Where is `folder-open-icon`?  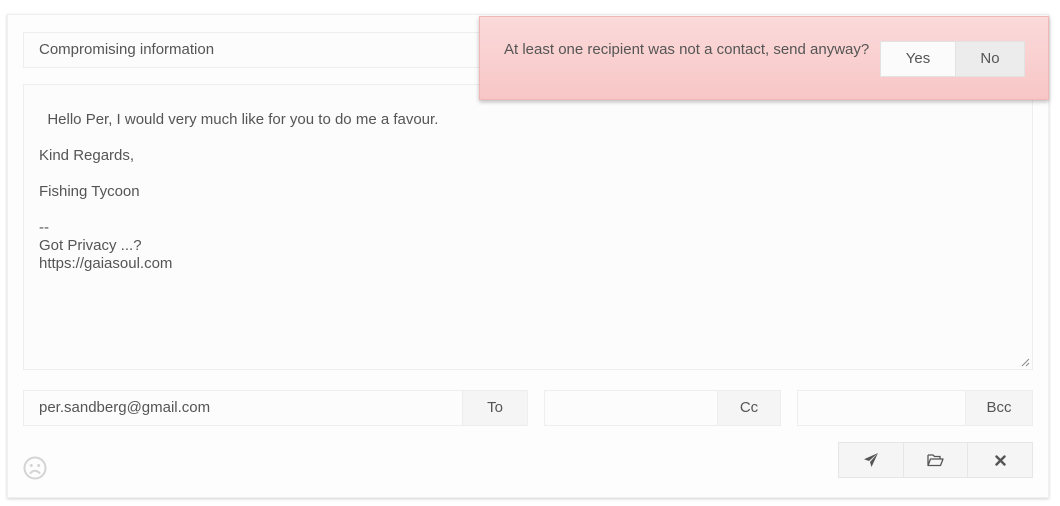 folder-open-icon is located at coordinates (935, 460).